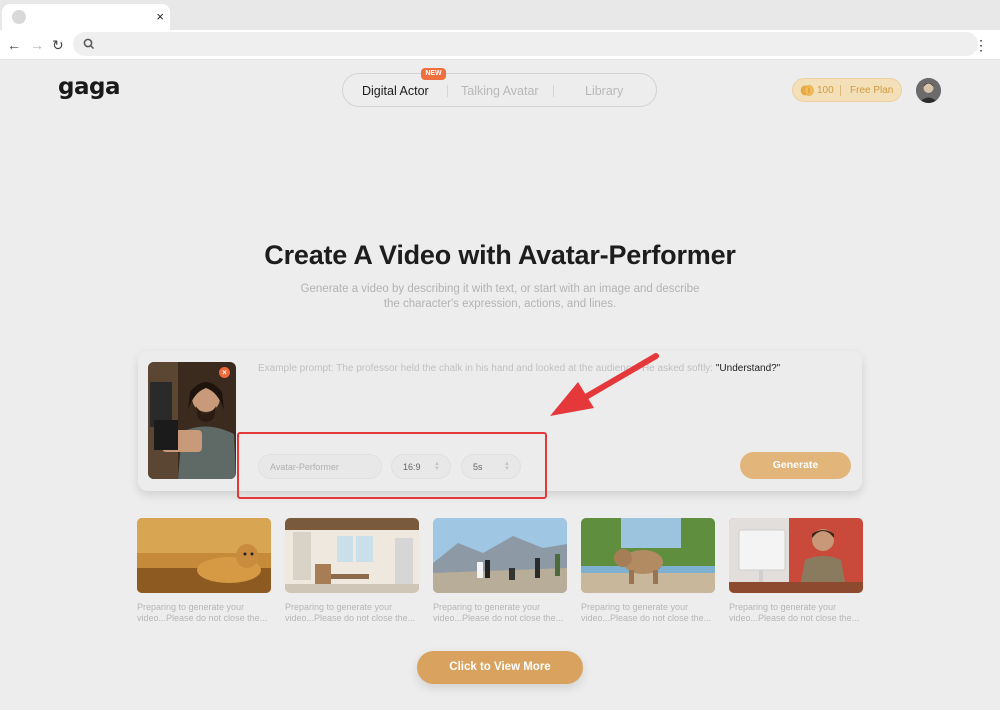 The height and width of the screenshot is (710, 1000). Describe the element at coordinates (500, 555) in the screenshot. I see `mountain-wedding-image` at that location.